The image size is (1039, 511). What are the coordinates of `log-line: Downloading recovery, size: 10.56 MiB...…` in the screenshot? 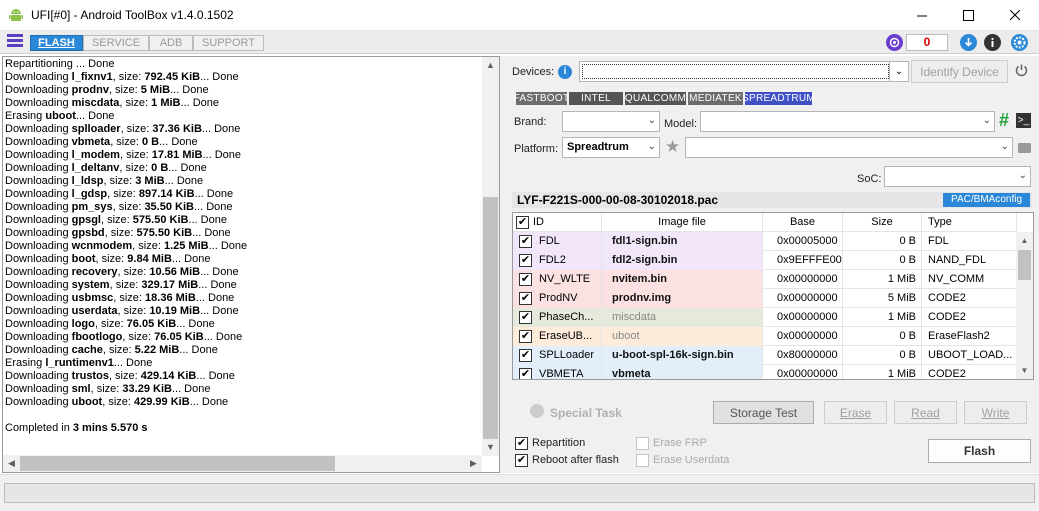 It's located at (122, 272).